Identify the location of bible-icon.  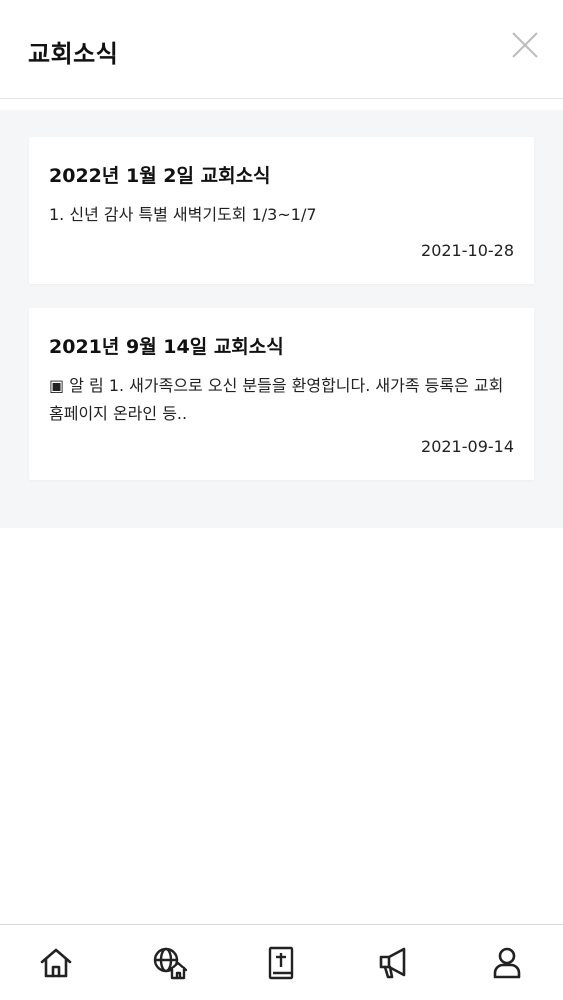
(281, 963).